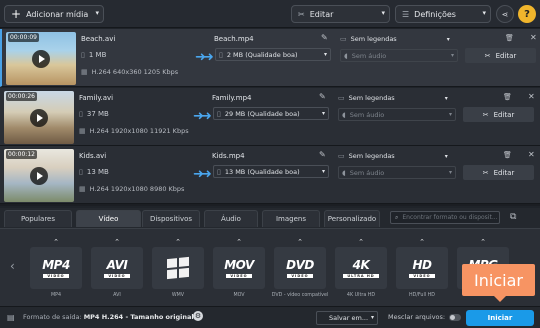  I want to click on merge-files-toggle, so click(455, 317).